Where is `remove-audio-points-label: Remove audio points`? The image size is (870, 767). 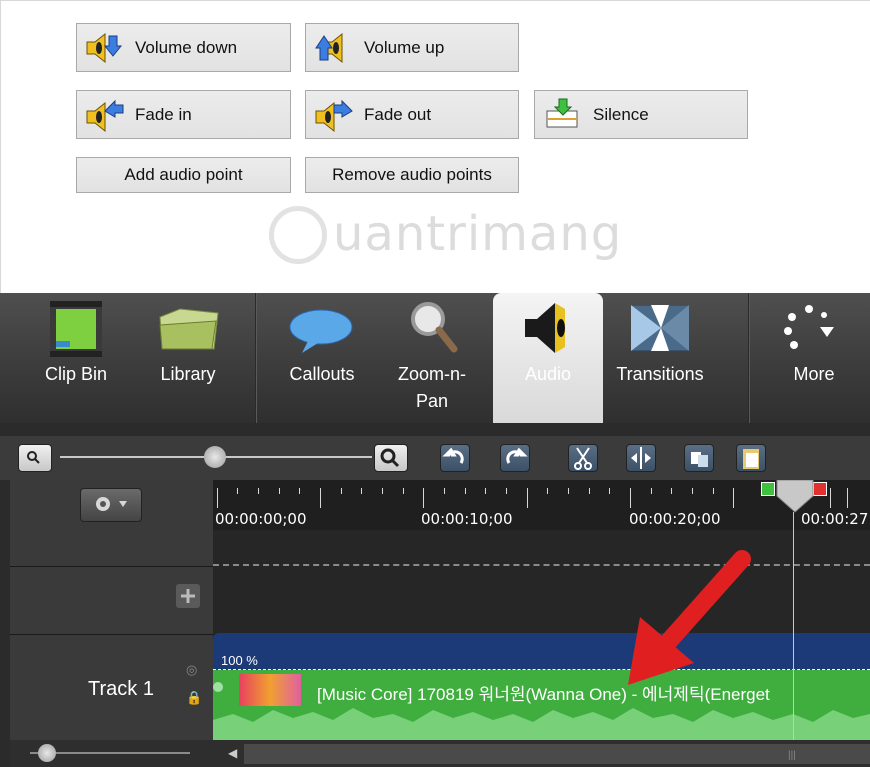 remove-audio-points-label: Remove audio points is located at coordinates (412, 174).